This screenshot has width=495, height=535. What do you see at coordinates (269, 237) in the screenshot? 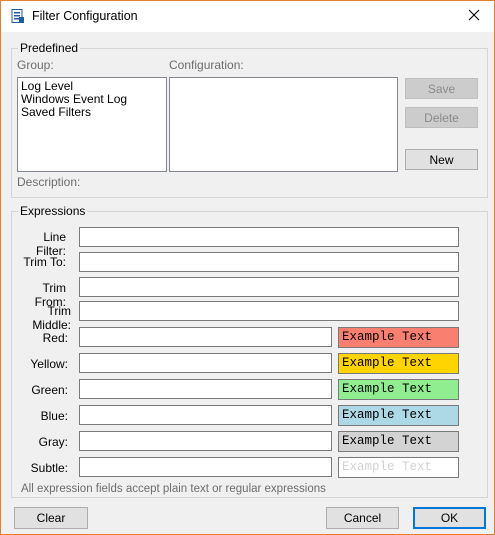
I see `line-filter-input` at bounding box center [269, 237].